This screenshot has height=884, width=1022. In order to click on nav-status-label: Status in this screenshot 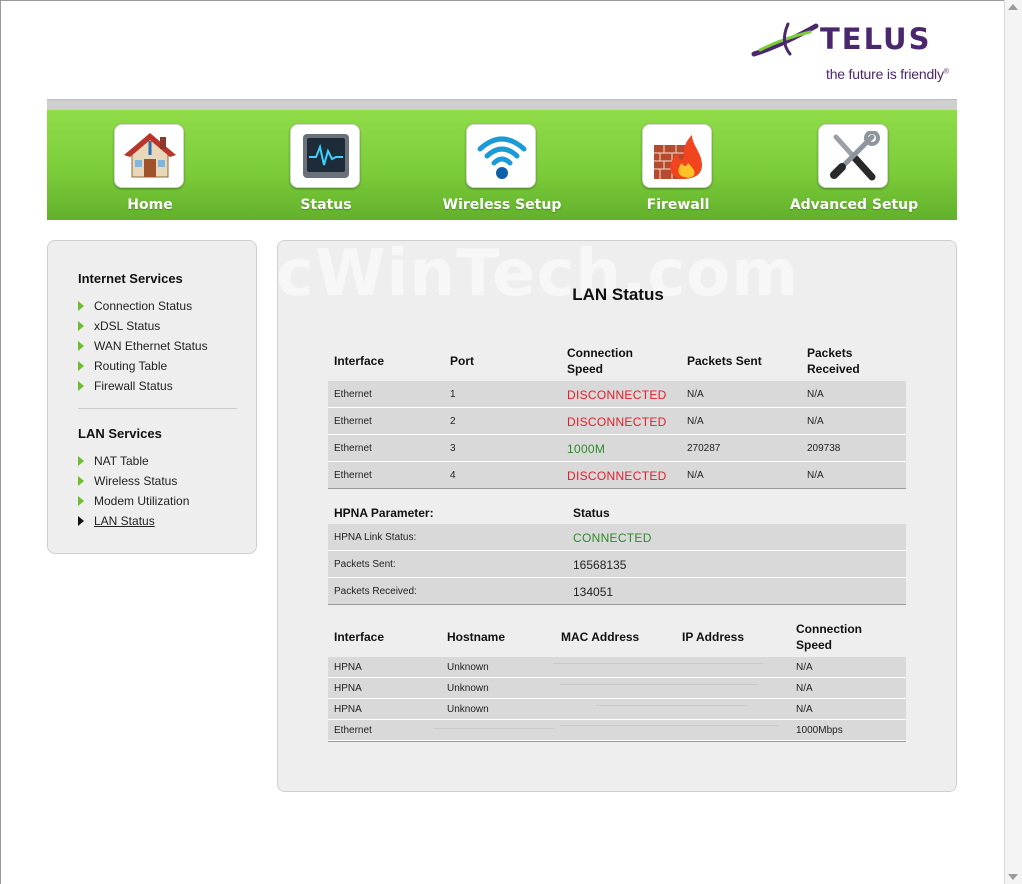, I will do `click(326, 205)`.